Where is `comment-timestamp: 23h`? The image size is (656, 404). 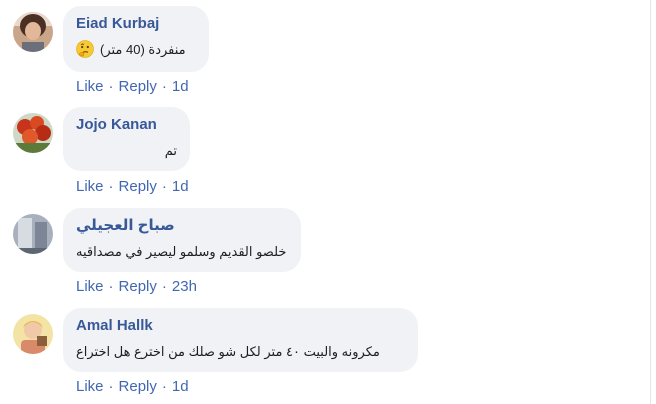 comment-timestamp: 23h is located at coordinates (184, 286).